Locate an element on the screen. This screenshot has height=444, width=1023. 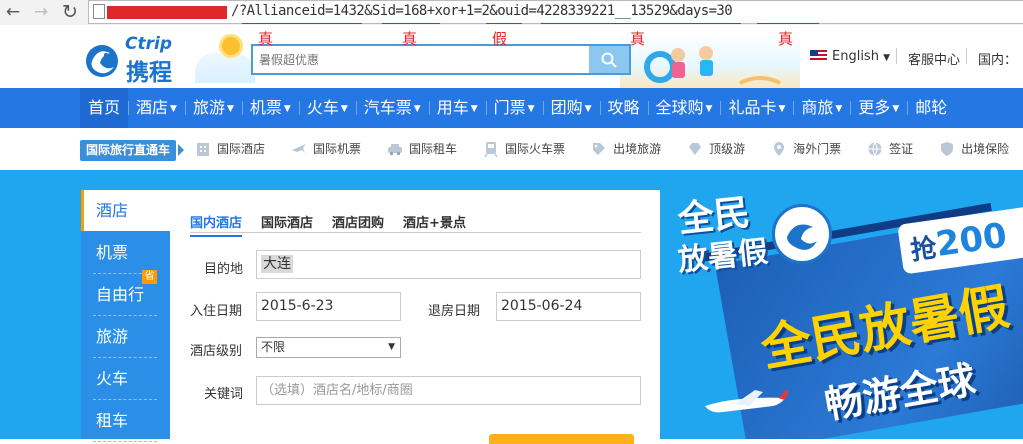
checkout-date-input: 2015-06-24 is located at coordinates (568, 306).